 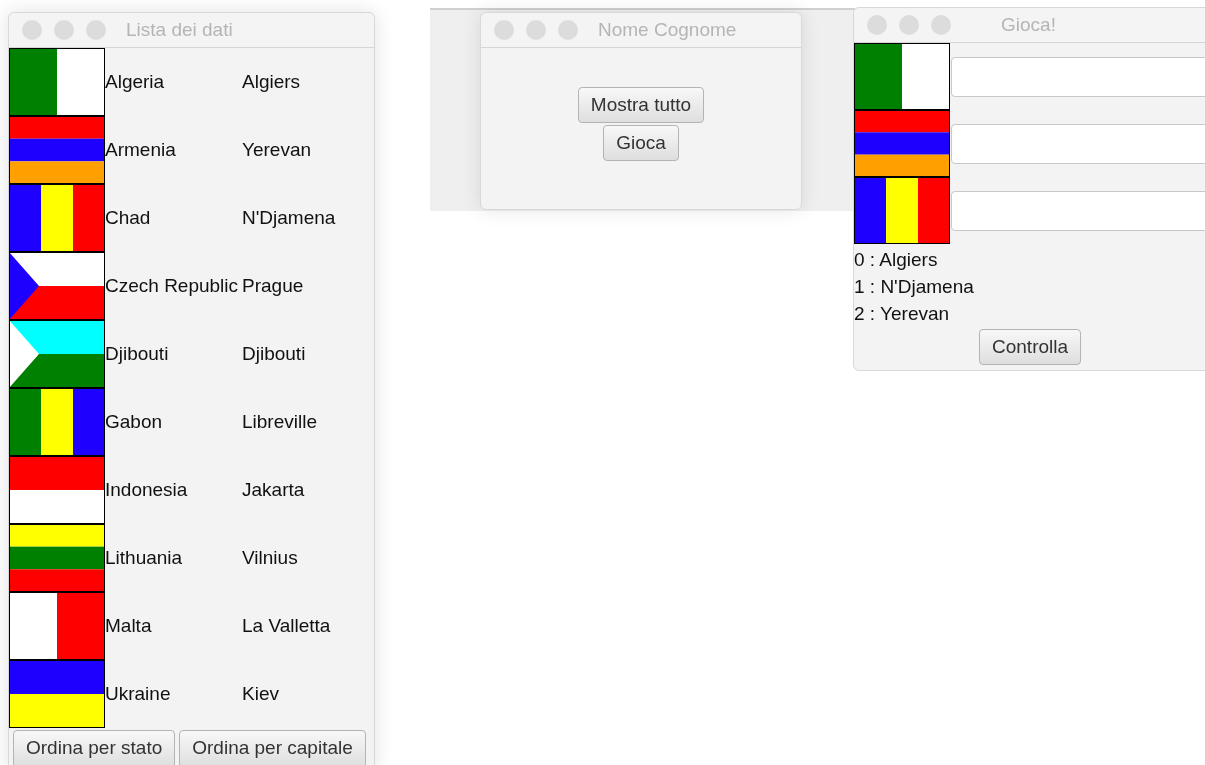 What do you see at coordinates (138, 694) in the screenshot?
I see `country-name: Ukraine` at bounding box center [138, 694].